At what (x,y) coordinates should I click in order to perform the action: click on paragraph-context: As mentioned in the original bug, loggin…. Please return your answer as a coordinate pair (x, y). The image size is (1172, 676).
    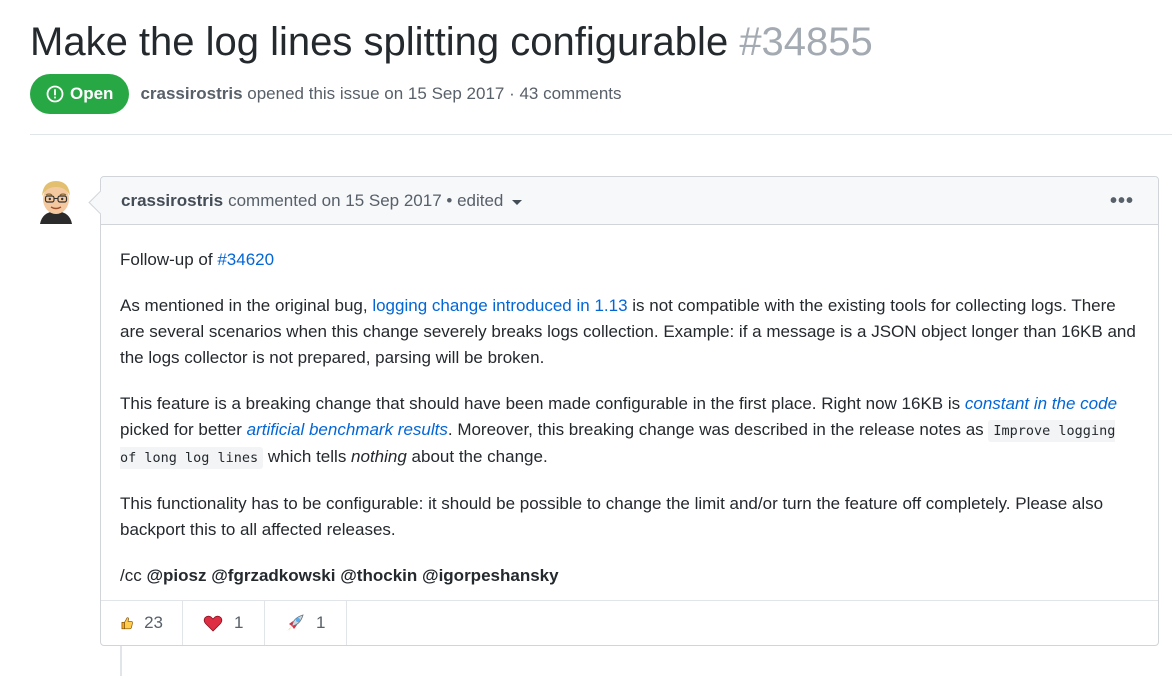
    Looking at the image, I should click on (629, 332).